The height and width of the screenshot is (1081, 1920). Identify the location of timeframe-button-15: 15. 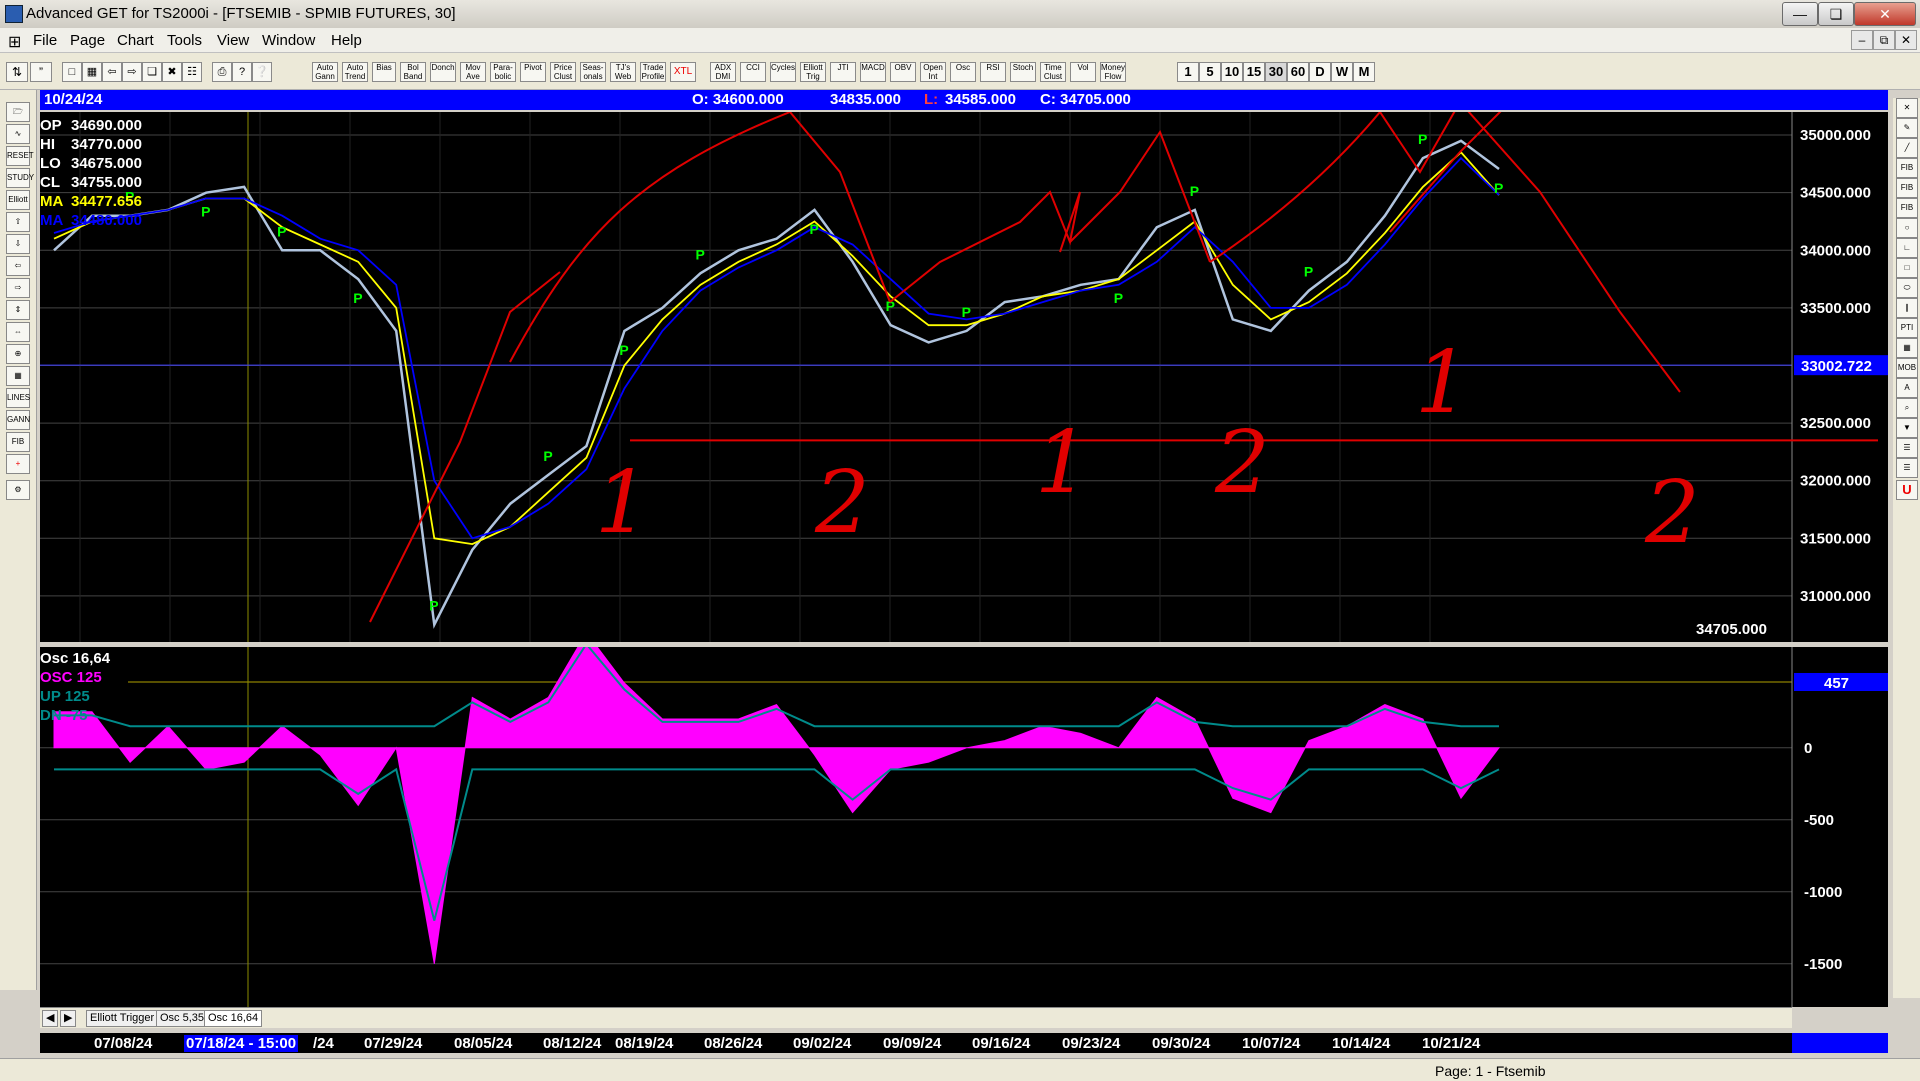
(1254, 72).